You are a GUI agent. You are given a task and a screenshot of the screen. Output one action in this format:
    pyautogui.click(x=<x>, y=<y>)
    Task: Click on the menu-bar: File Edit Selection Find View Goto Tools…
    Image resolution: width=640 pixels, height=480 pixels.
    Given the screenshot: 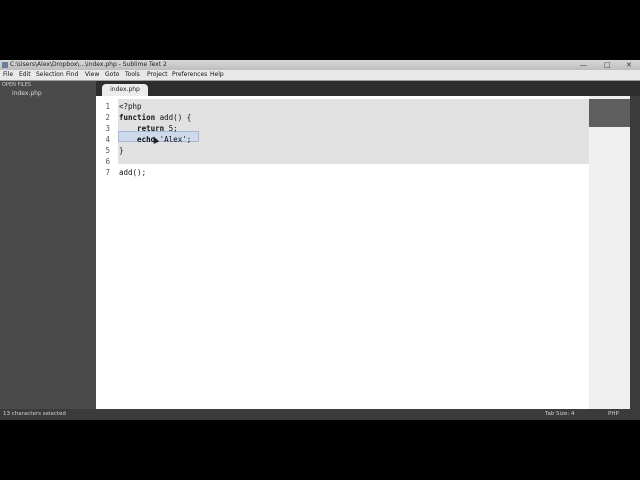 What is the action you would take?
    pyautogui.click(x=320, y=75)
    